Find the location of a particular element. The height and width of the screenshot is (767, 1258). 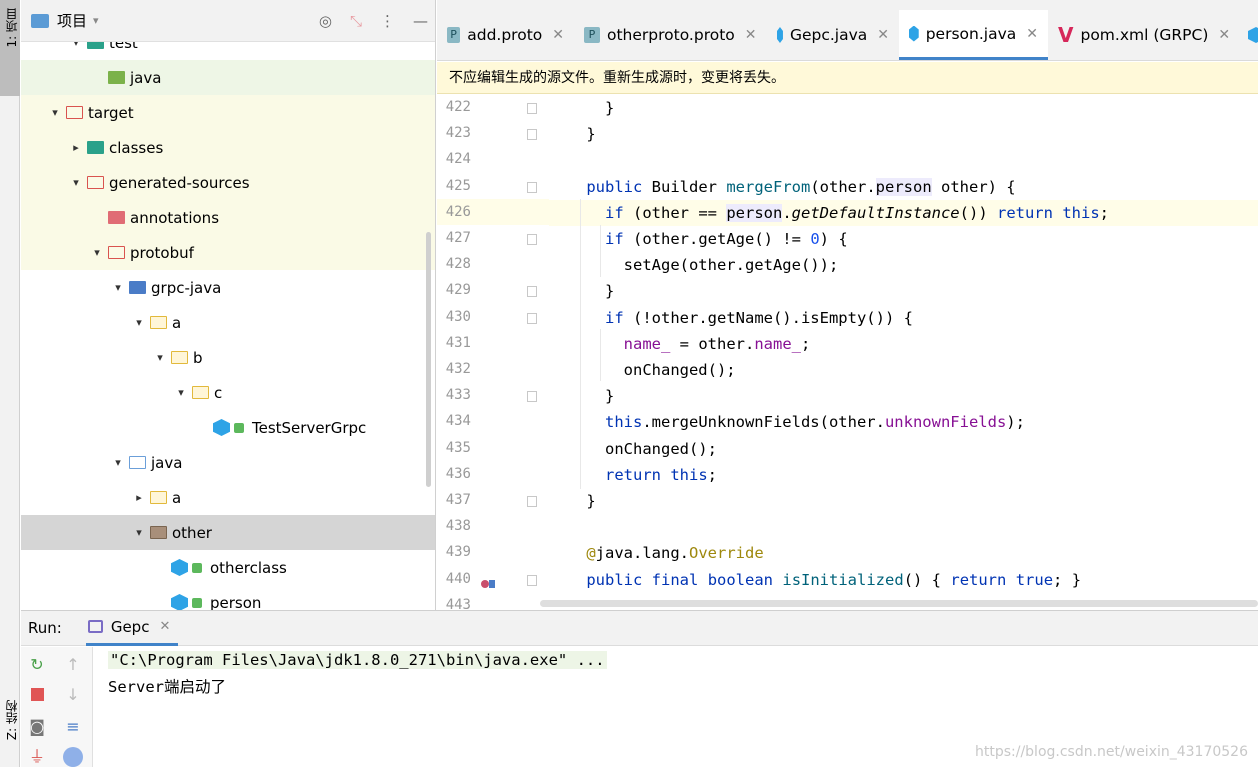

tab-gepc-java: Gepc.java ✕ is located at coordinates (833, 35).